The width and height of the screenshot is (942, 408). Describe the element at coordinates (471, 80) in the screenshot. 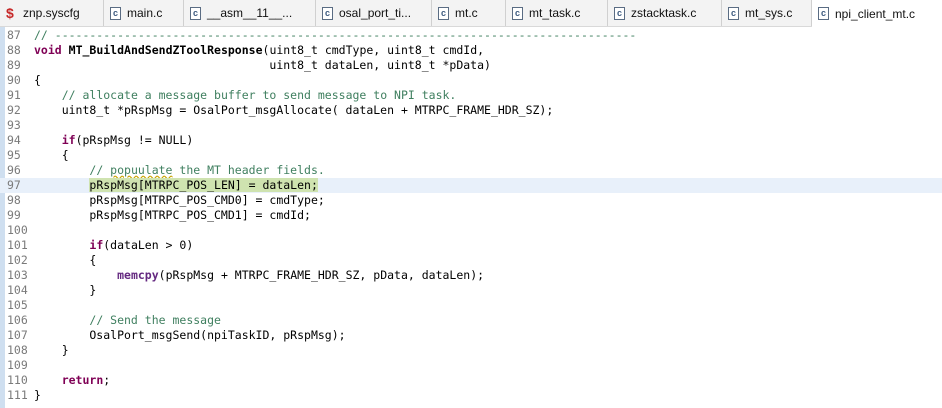

I see `code-line: 90 {` at that location.